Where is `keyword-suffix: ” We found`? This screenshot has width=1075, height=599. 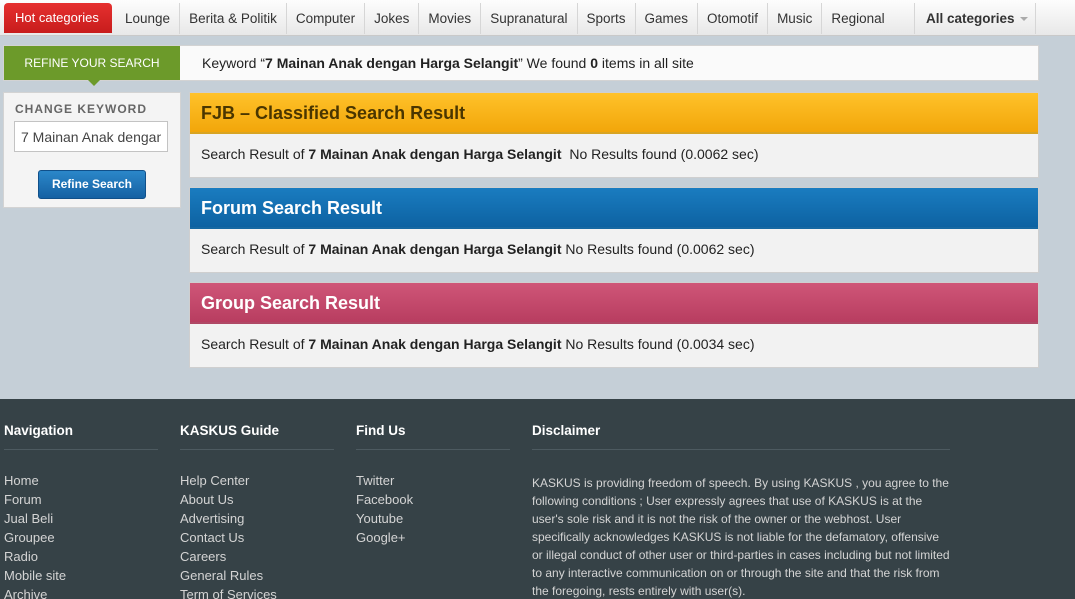
keyword-suffix: ” We found is located at coordinates (554, 63).